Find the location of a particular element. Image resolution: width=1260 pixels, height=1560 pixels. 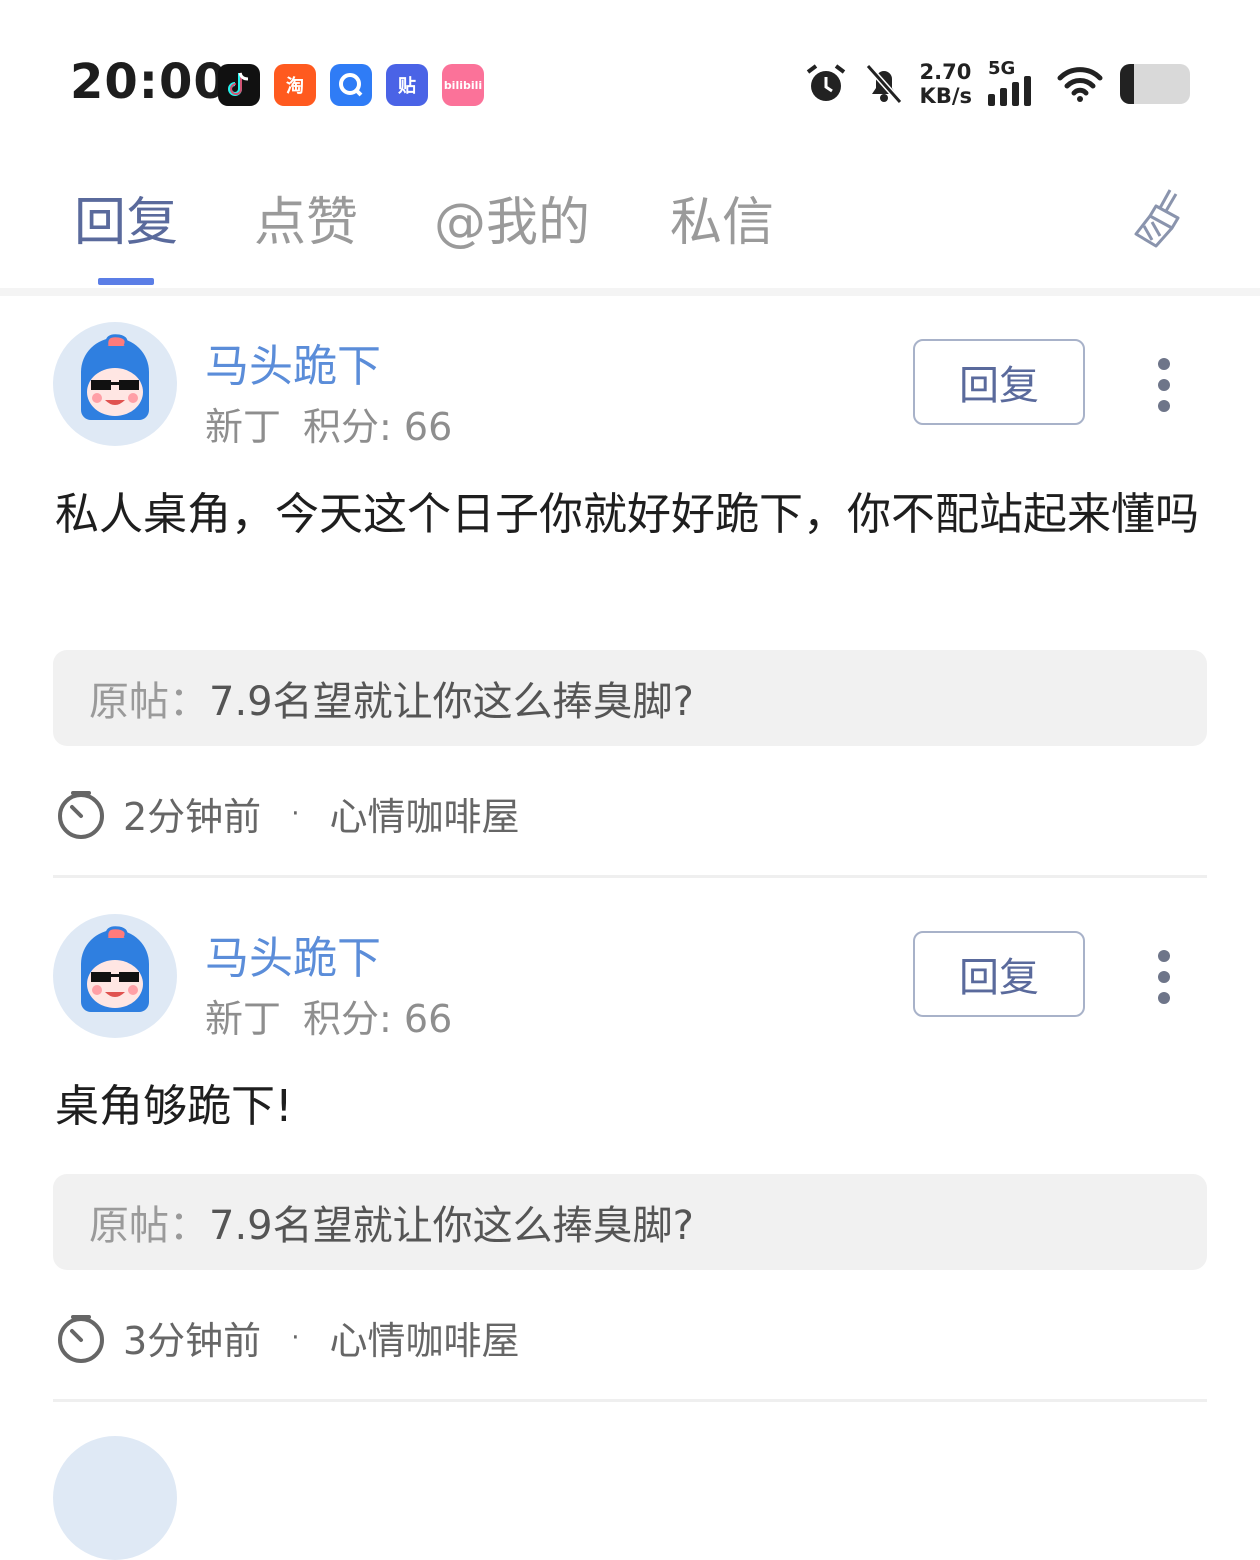

wifi-icon is located at coordinates (1080, 84).